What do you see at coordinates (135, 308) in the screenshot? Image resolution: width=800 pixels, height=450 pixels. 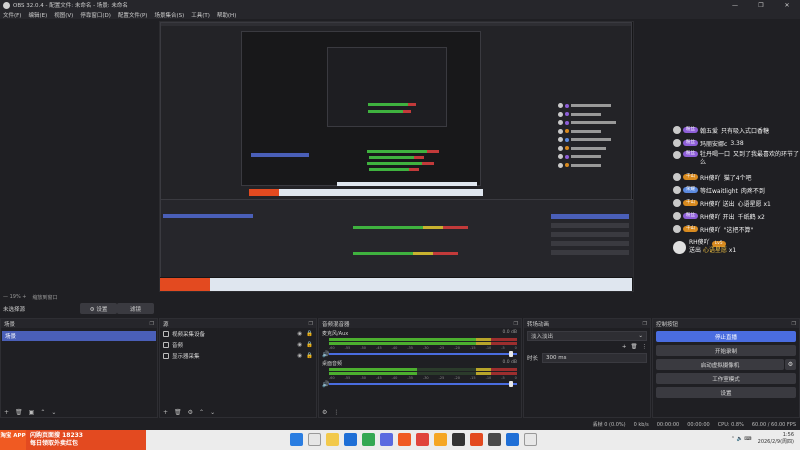 I see `source-filters-button: 滤镜` at bounding box center [135, 308].